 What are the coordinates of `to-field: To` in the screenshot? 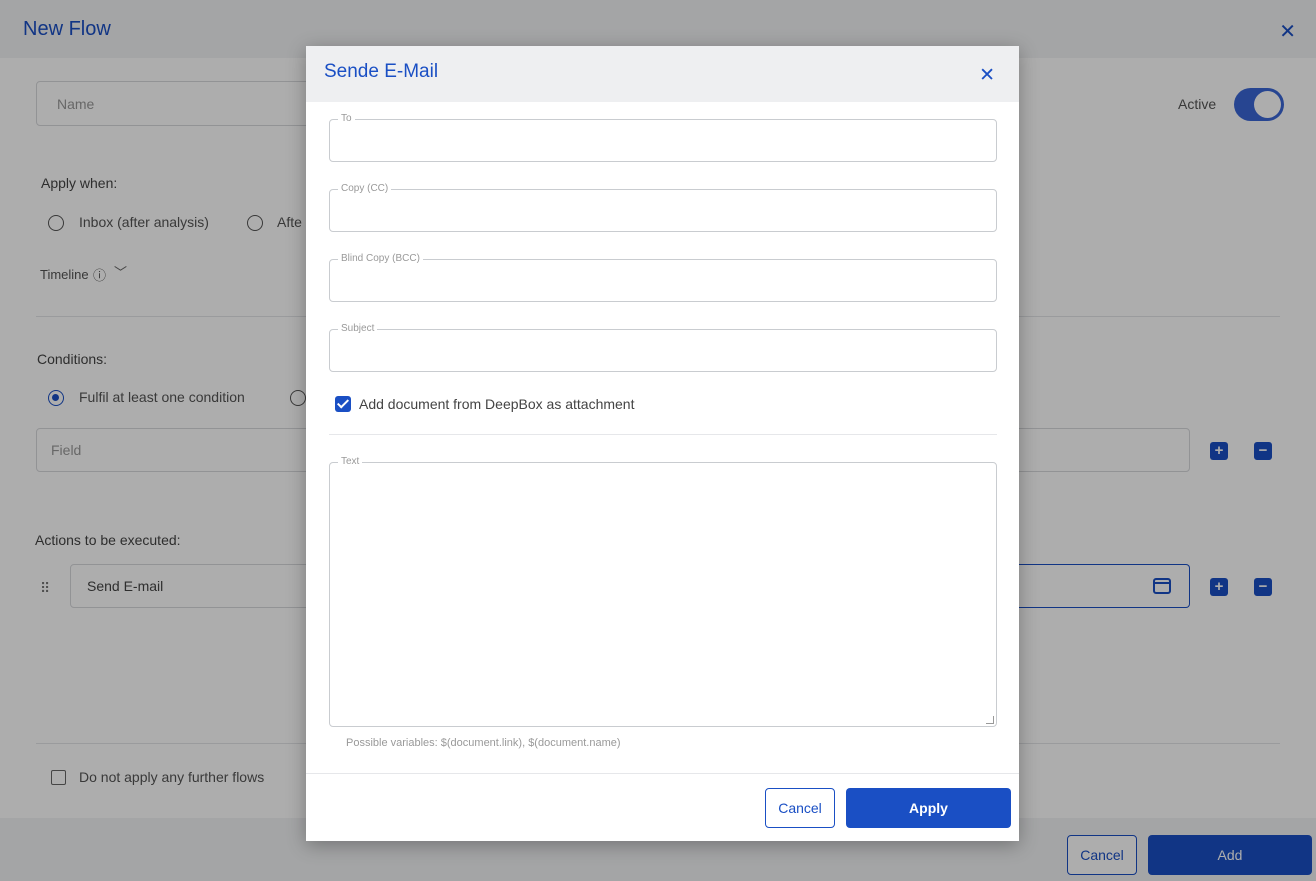 It's located at (663, 137).